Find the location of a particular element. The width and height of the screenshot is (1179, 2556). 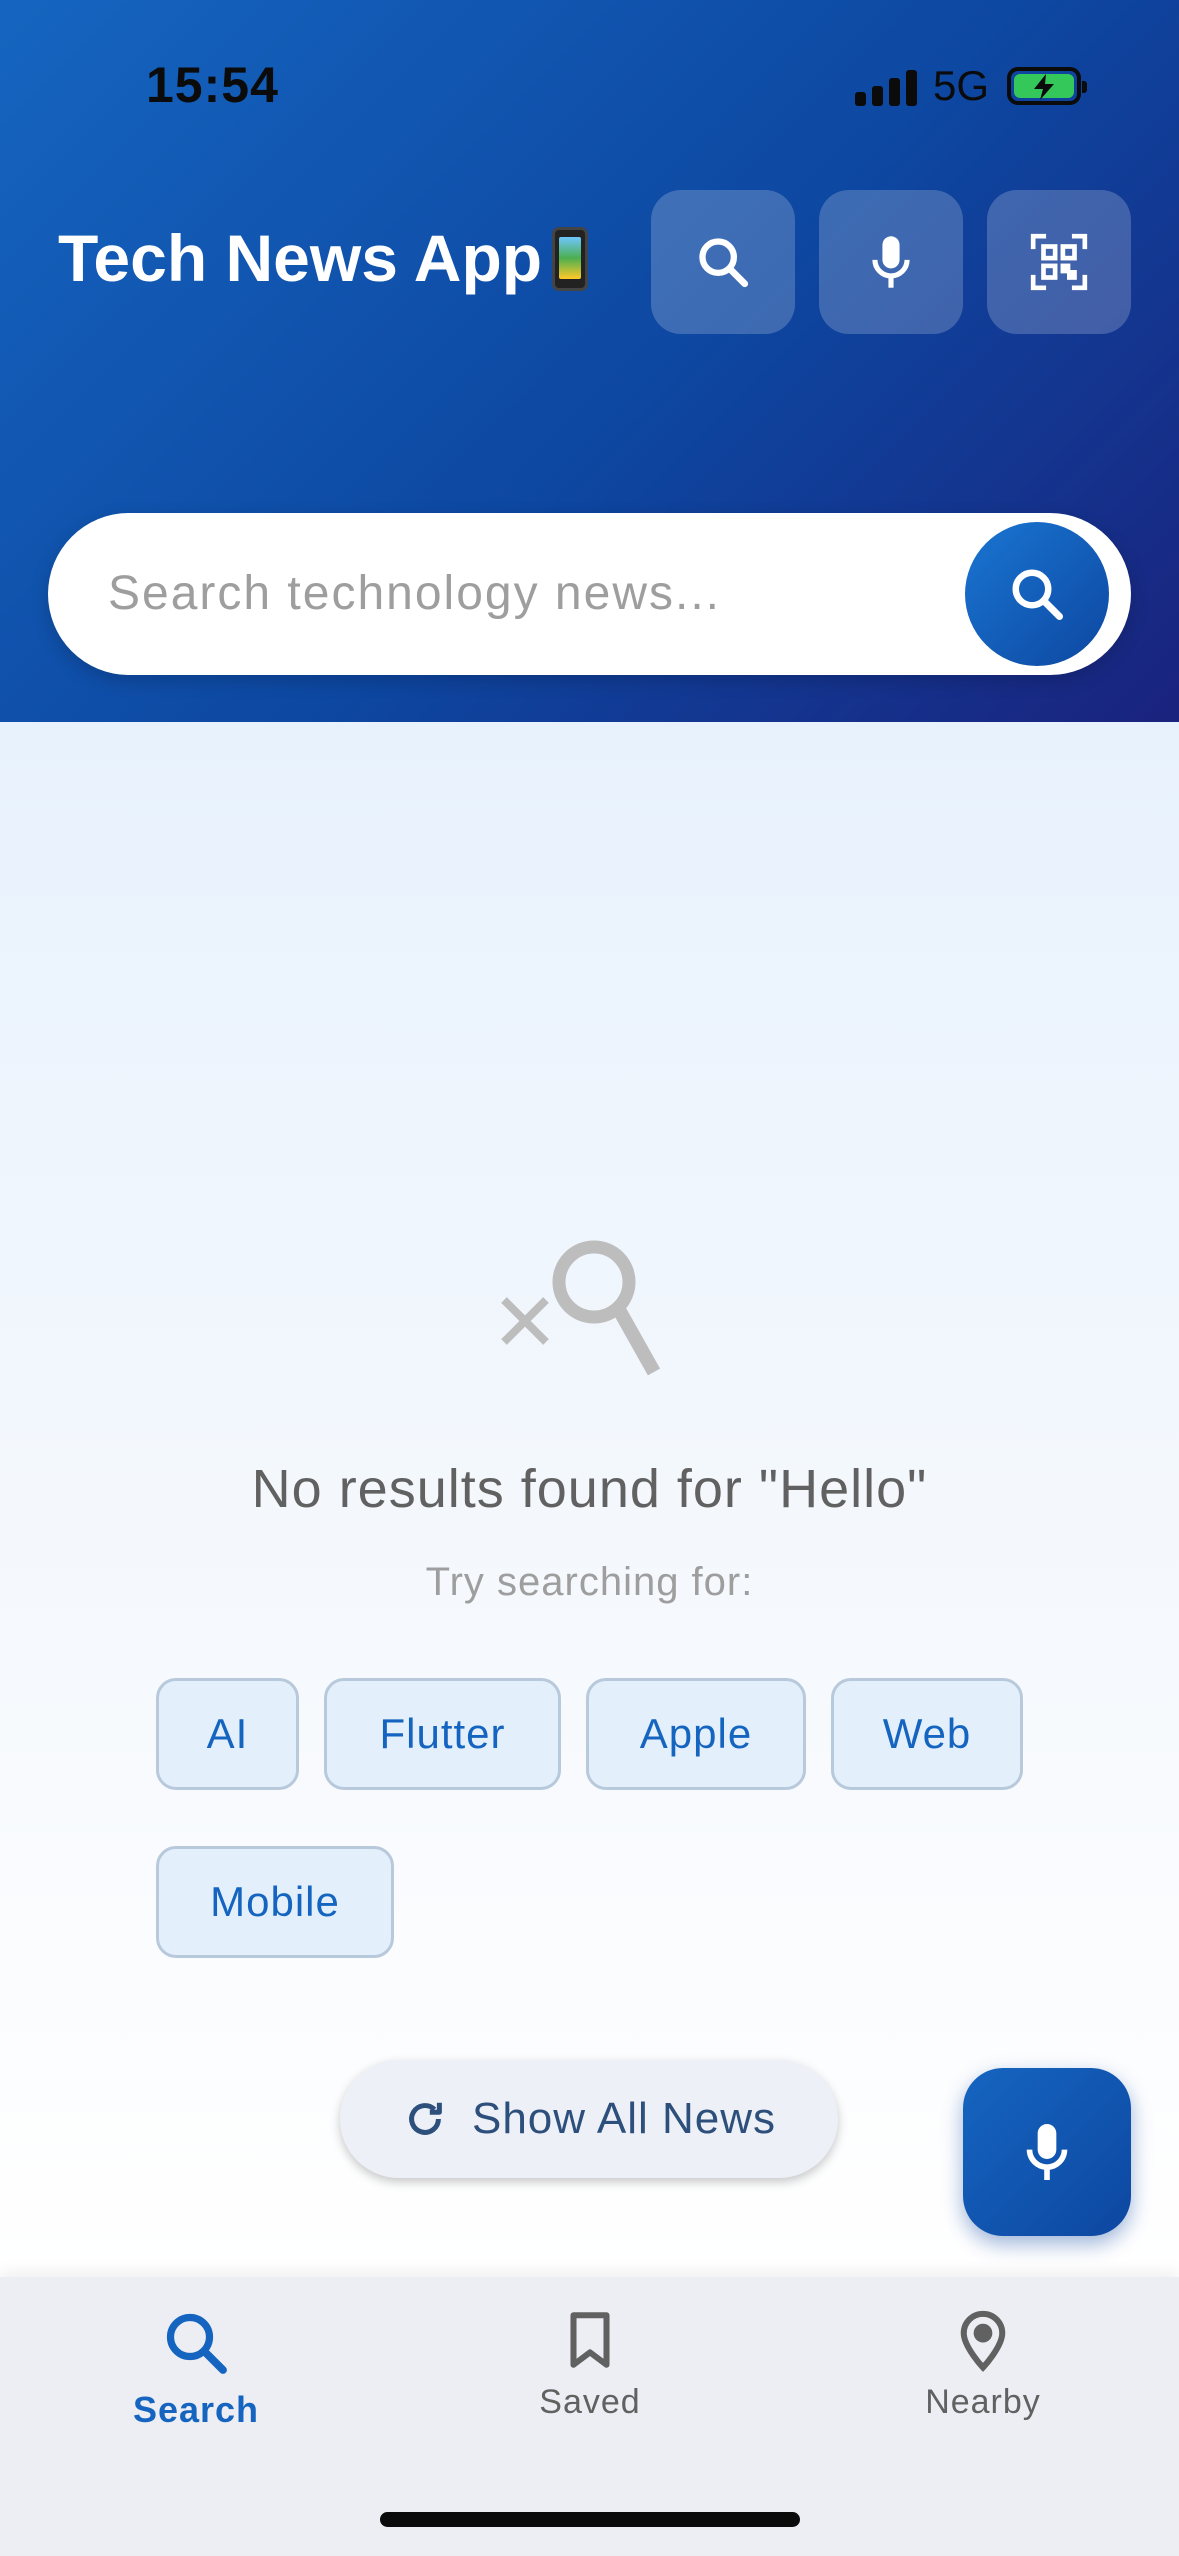

header-search-button is located at coordinates (723, 262).